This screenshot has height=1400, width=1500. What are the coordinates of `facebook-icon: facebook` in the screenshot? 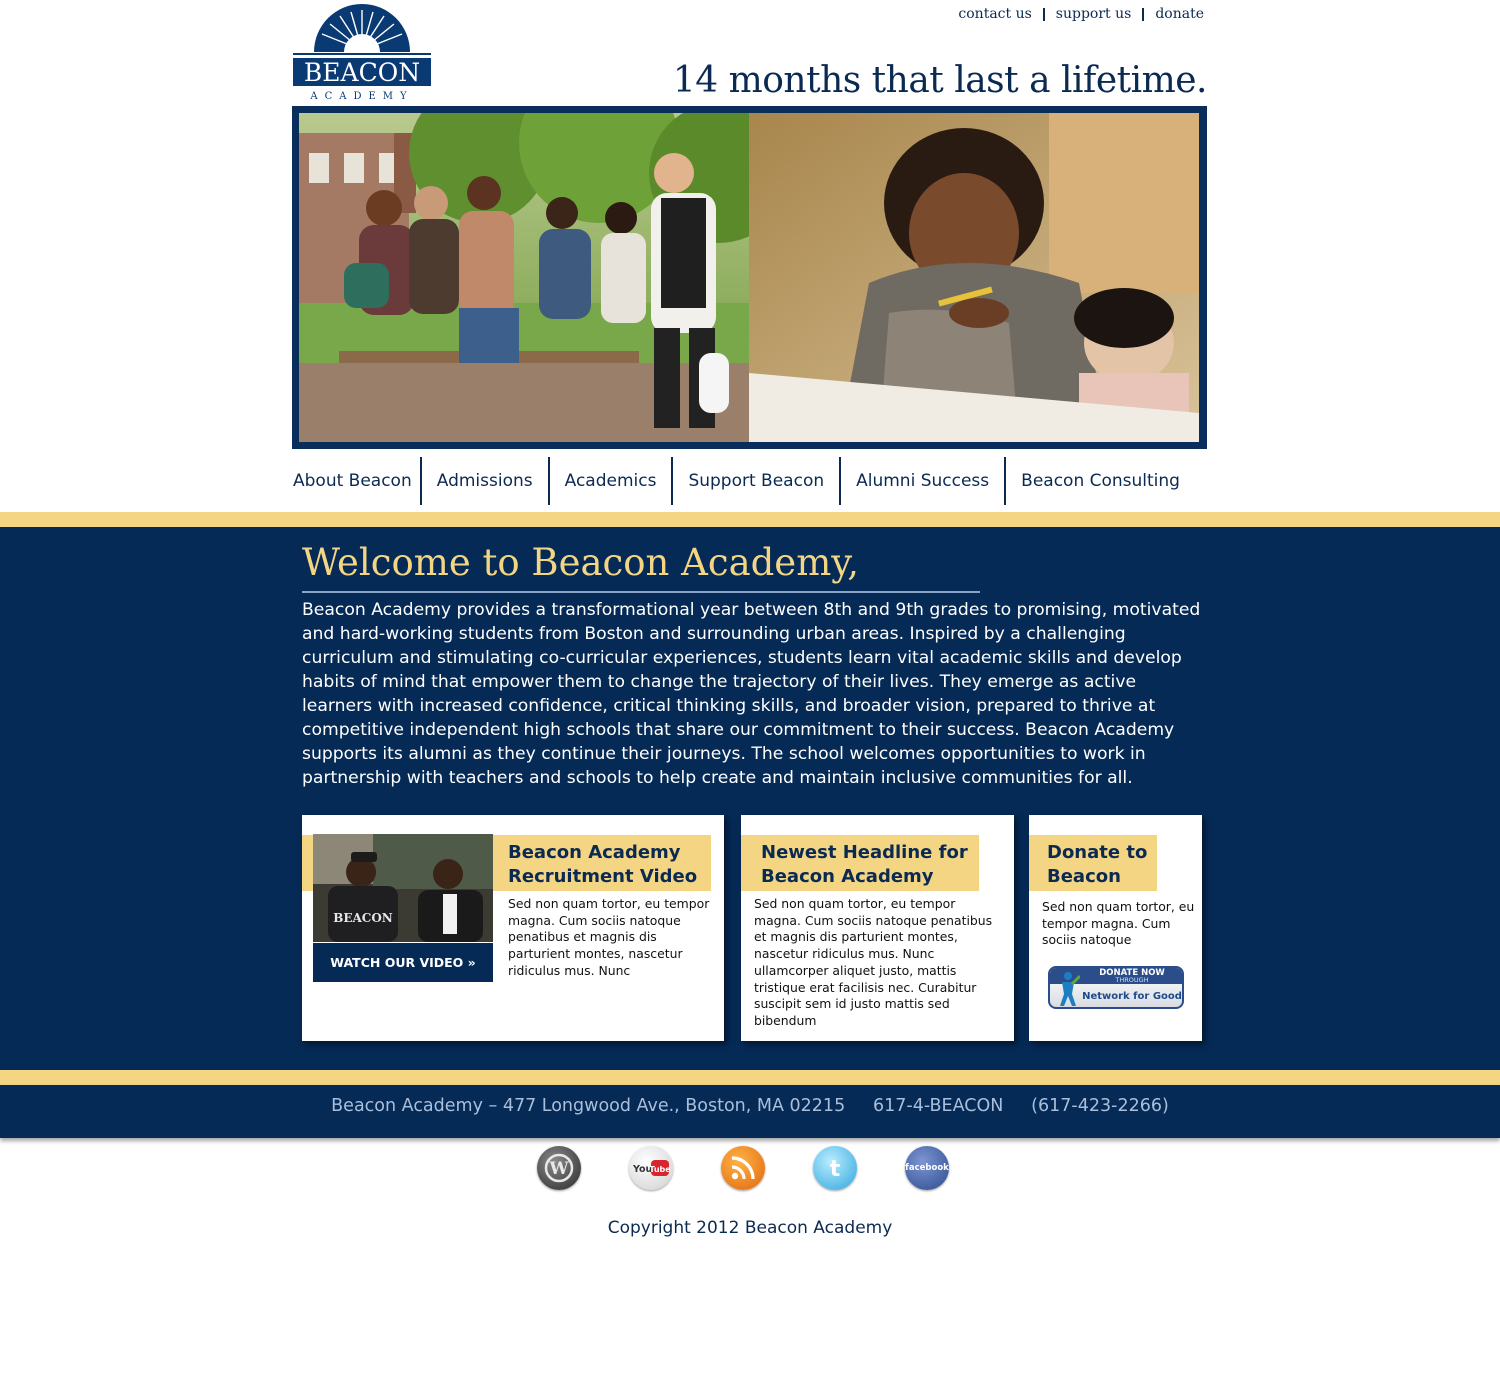 It's located at (927, 1168).